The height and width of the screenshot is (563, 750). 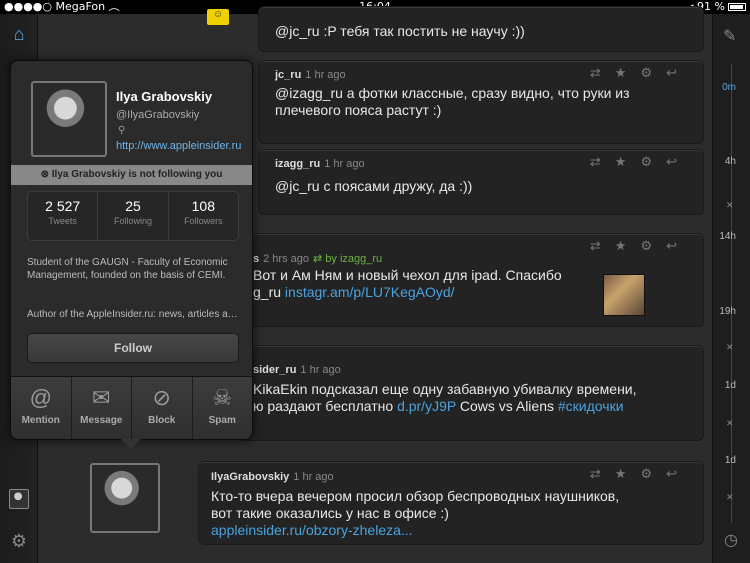 I want to click on timeline-mark: 0m, so click(x=729, y=87).